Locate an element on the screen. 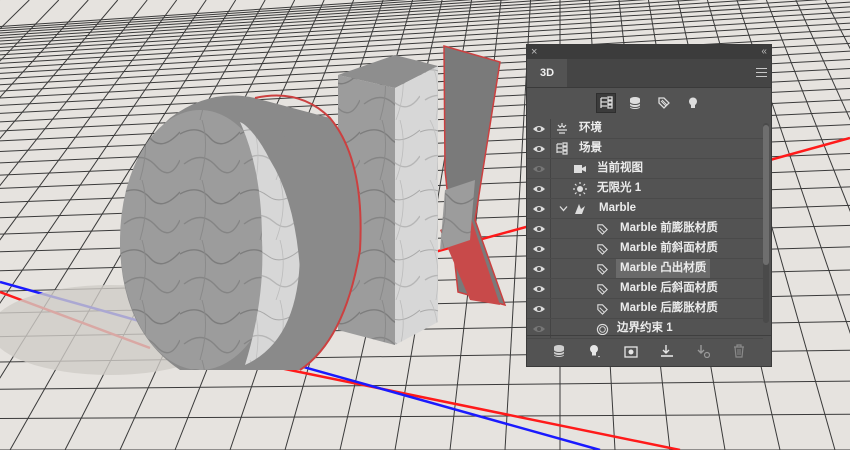 This screenshot has width=850, height=450. scene-hierarchy-icon is located at coordinates (606, 102).